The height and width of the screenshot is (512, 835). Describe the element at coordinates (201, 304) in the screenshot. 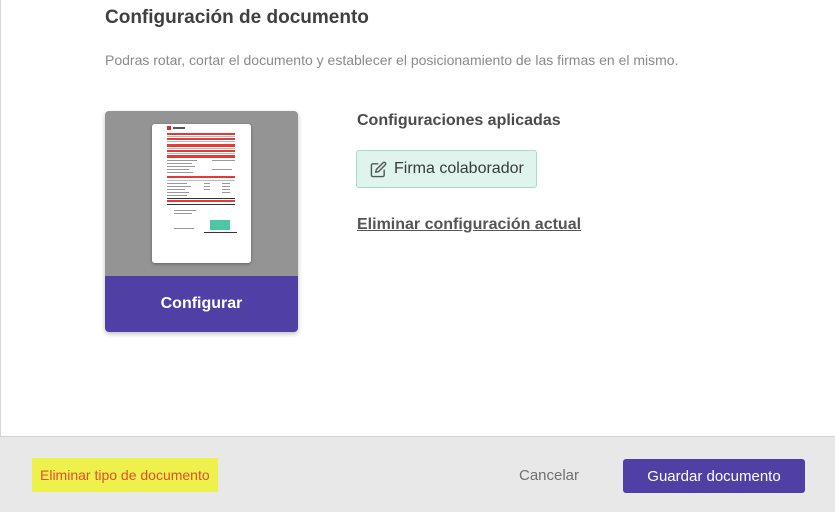

I see `configure-button: Configurar` at that location.